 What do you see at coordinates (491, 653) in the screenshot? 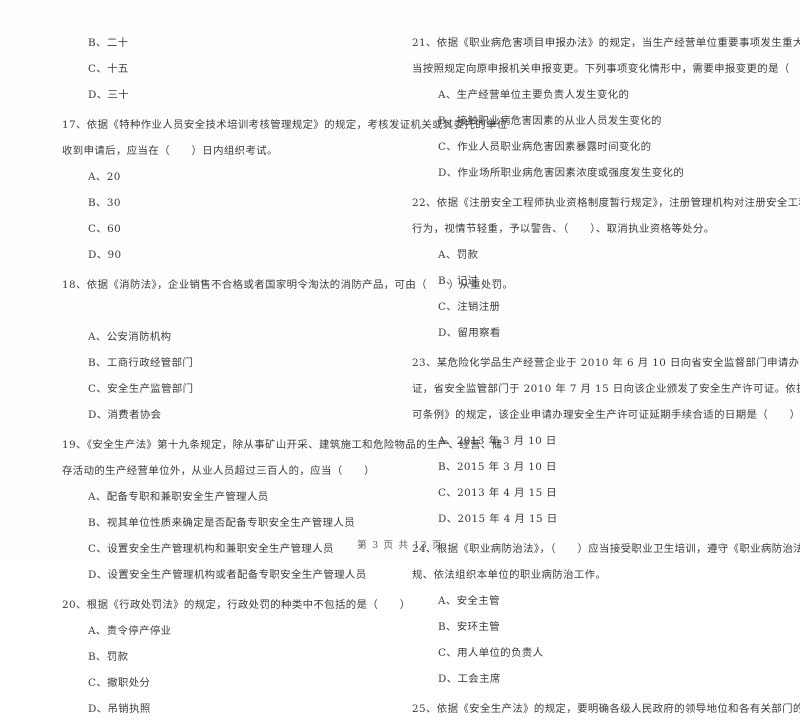
I see `option-item: C、用人单位的负责人` at bounding box center [491, 653].